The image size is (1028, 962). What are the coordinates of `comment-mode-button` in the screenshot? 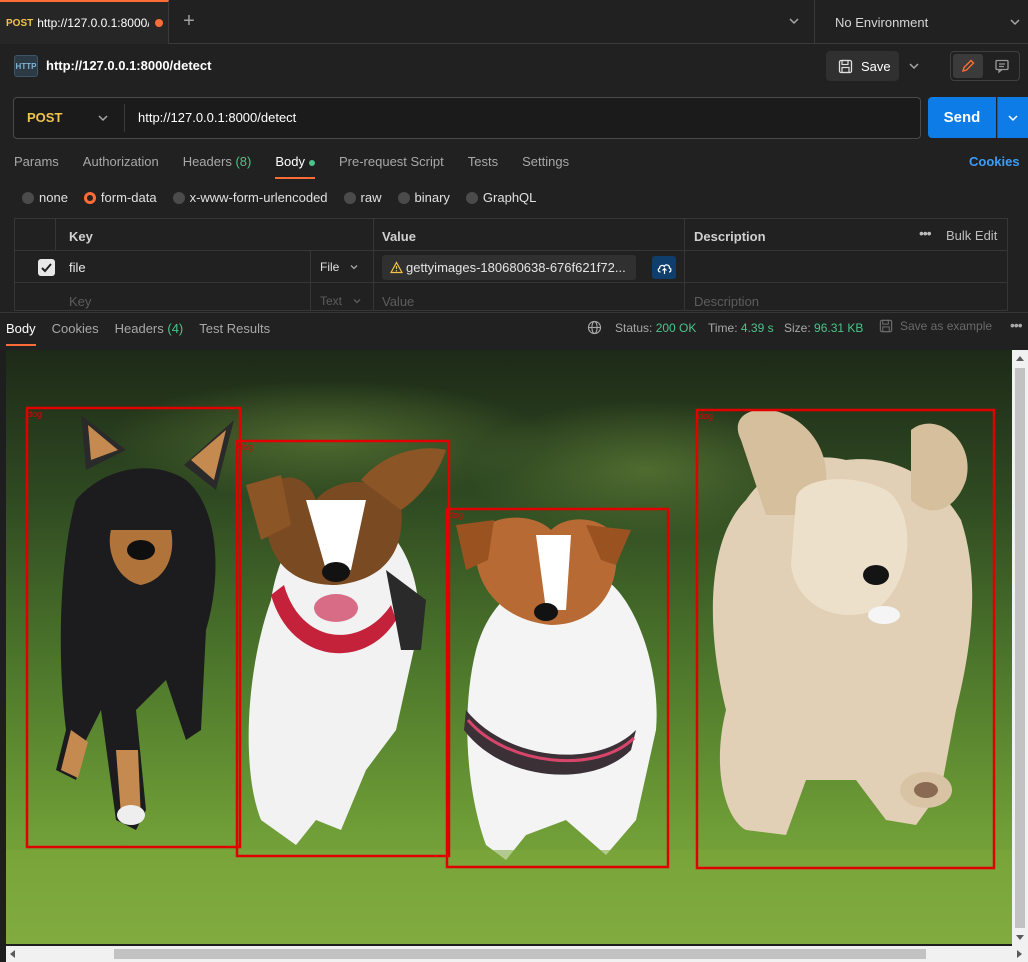 It's located at (1002, 66).